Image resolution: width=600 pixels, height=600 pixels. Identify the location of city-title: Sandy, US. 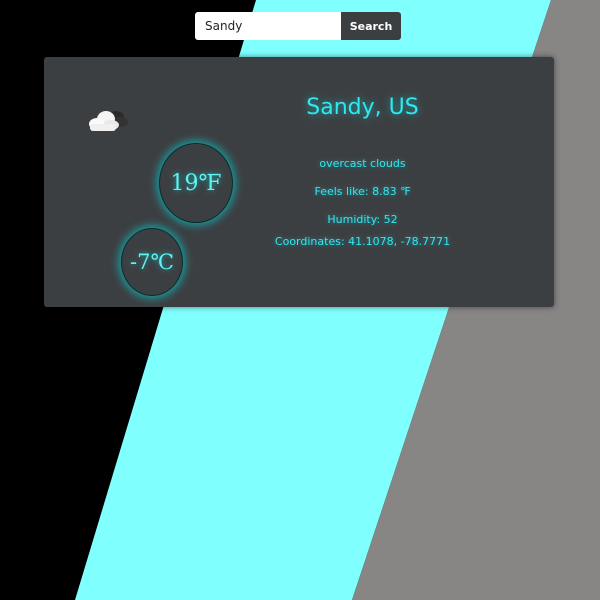
(362, 107).